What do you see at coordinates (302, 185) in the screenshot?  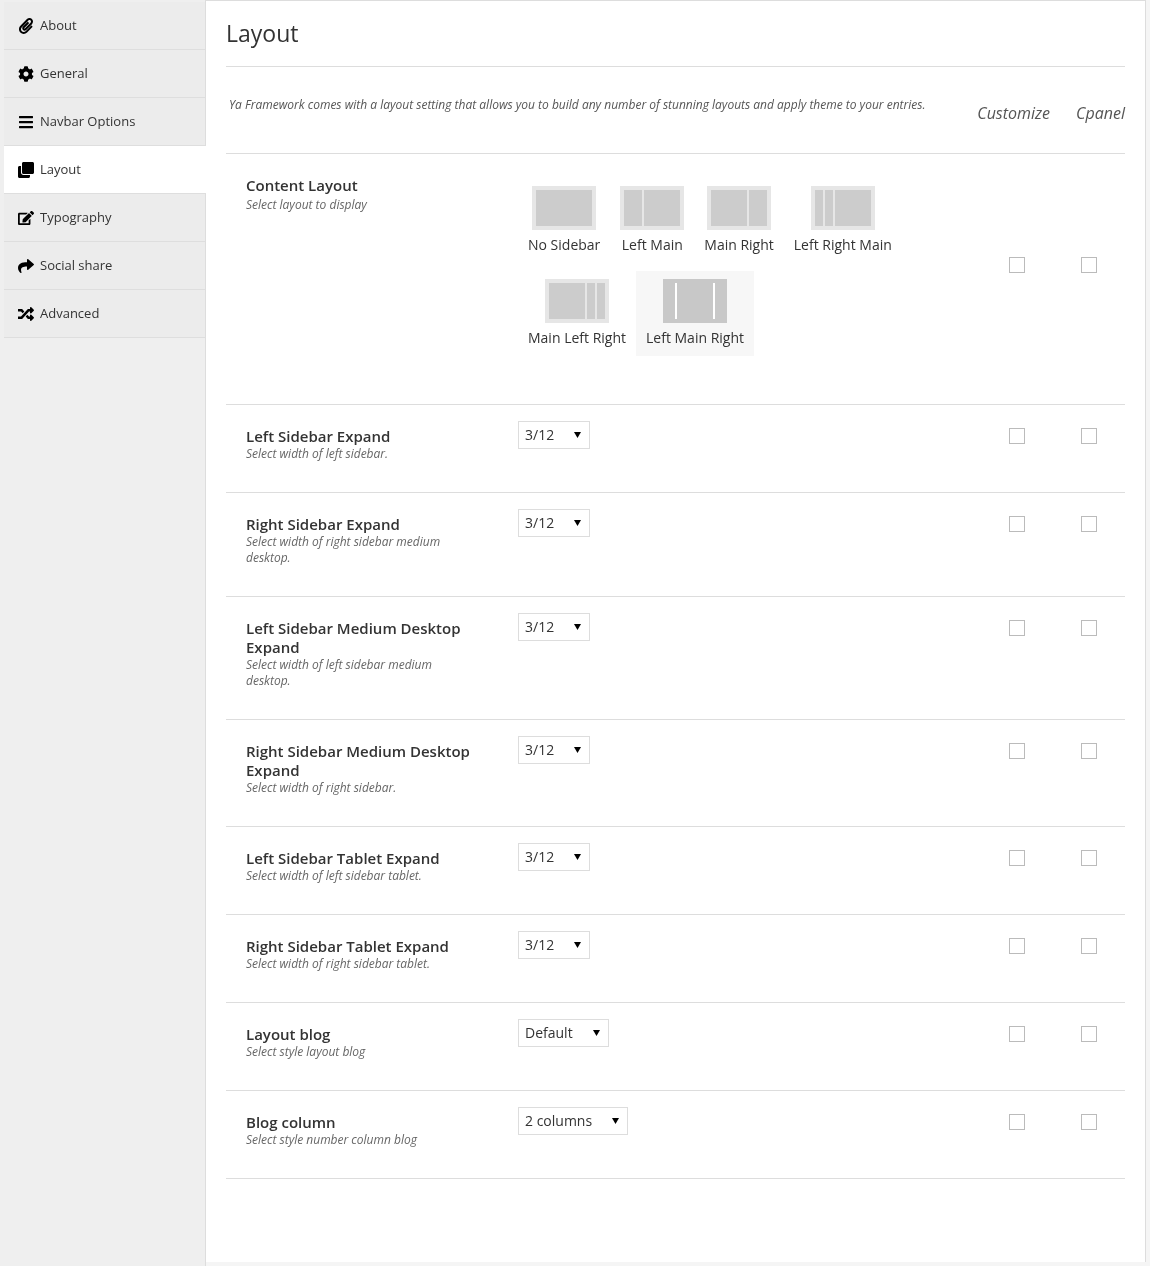 I see `setting-title: Content Layout` at bounding box center [302, 185].